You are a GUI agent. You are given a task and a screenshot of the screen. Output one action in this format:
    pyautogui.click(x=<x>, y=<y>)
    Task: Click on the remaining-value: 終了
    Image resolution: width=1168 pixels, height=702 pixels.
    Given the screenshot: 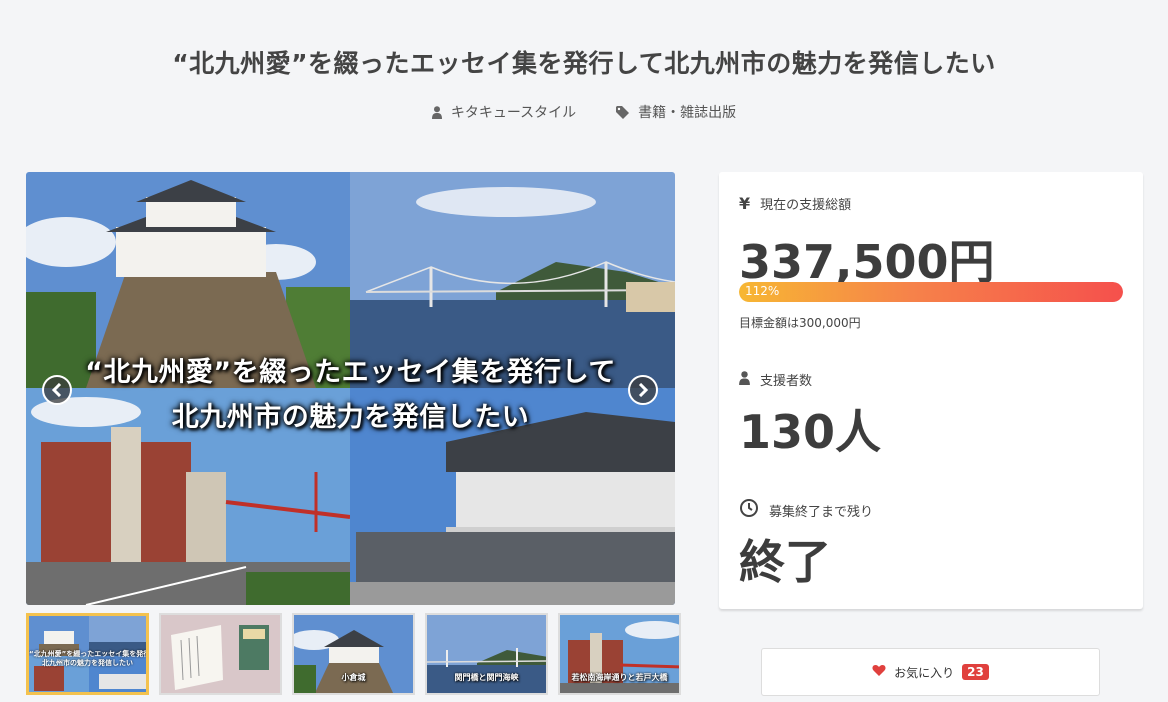 What is the action you would take?
    pyautogui.click(x=785, y=562)
    